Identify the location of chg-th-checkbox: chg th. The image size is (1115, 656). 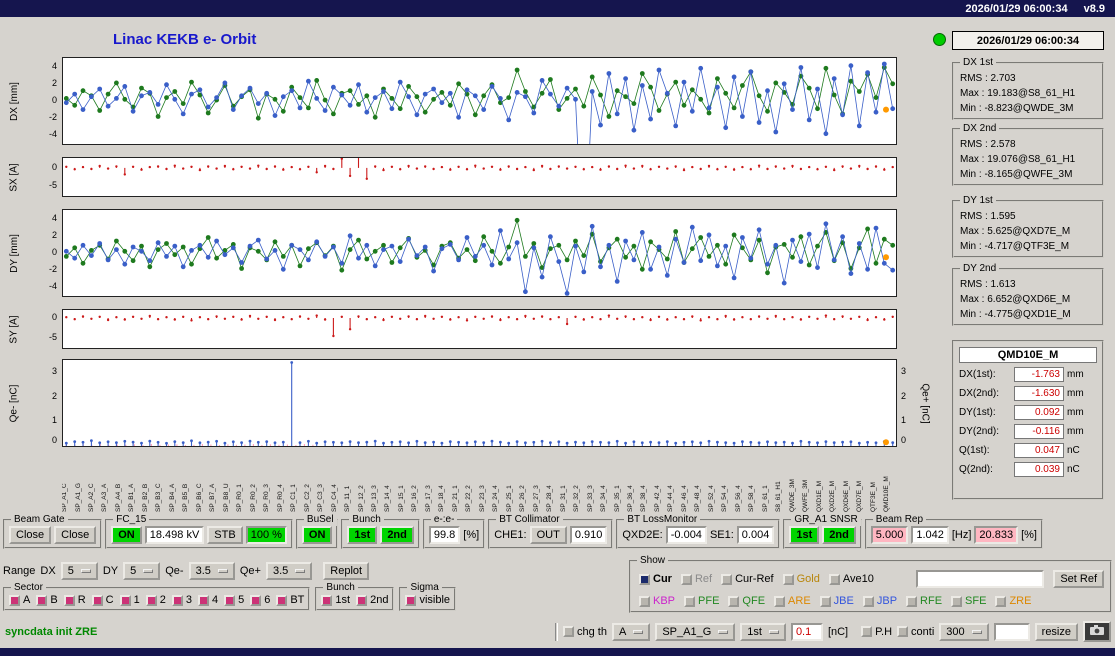
(585, 632).